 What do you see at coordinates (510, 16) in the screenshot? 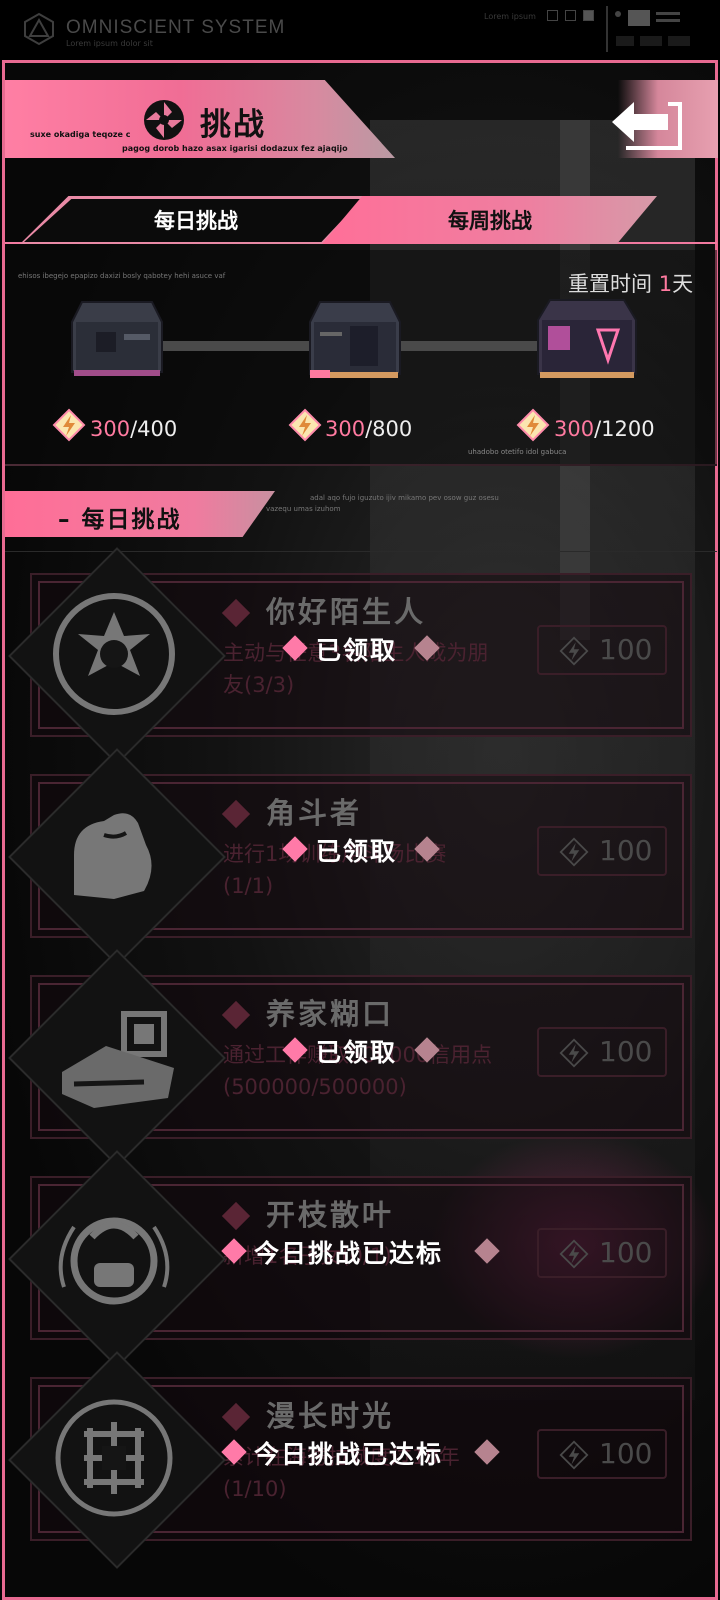
I see `system-lorem: Lorem ipsum` at bounding box center [510, 16].